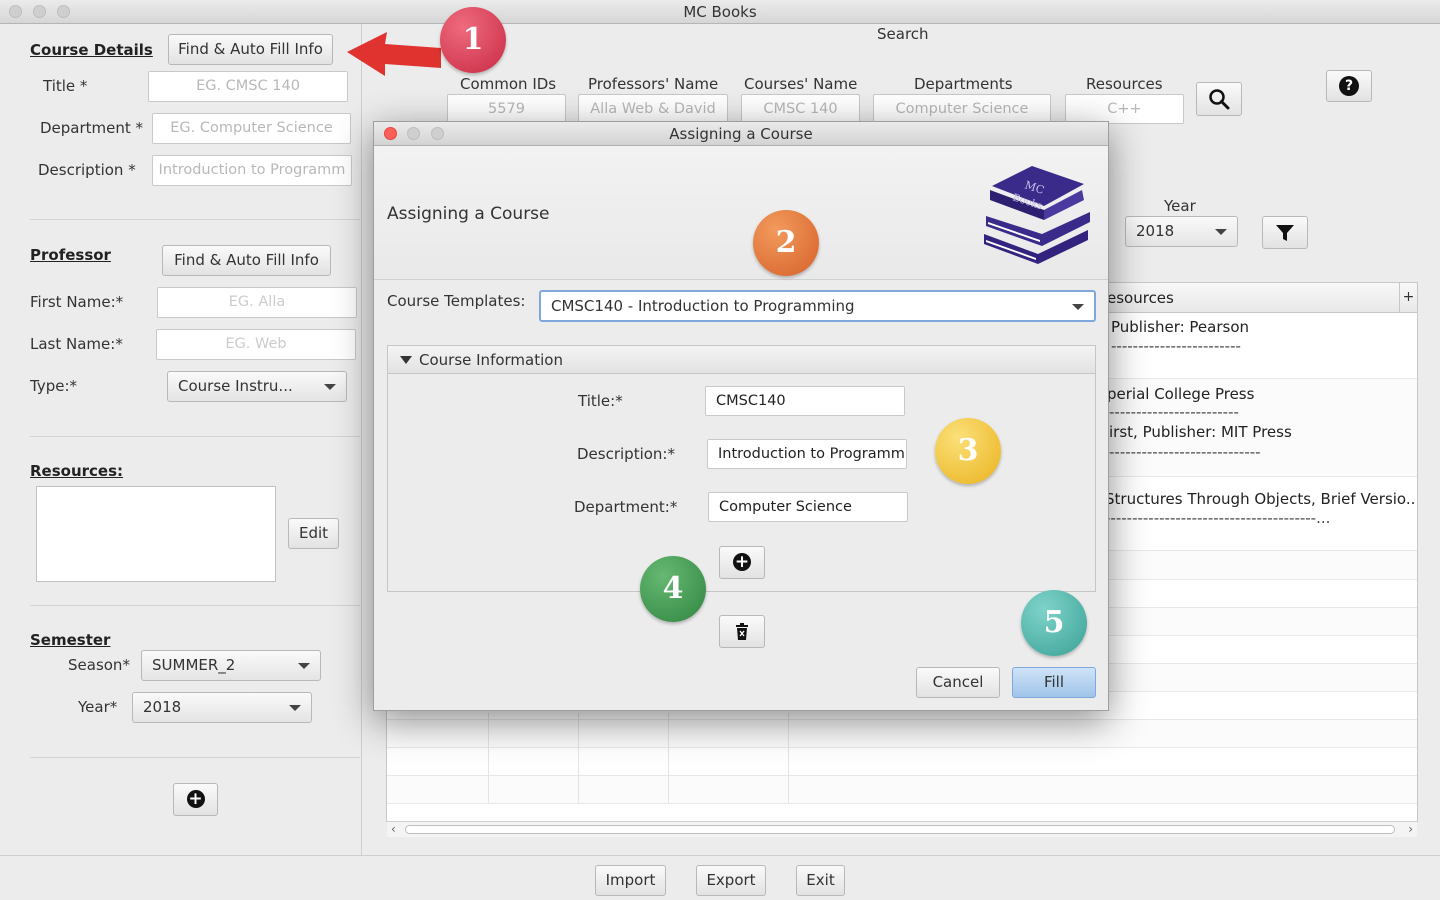 This screenshot has height=900, width=1440. Describe the element at coordinates (962, 109) in the screenshot. I see `departments-input: Computer Science` at that location.